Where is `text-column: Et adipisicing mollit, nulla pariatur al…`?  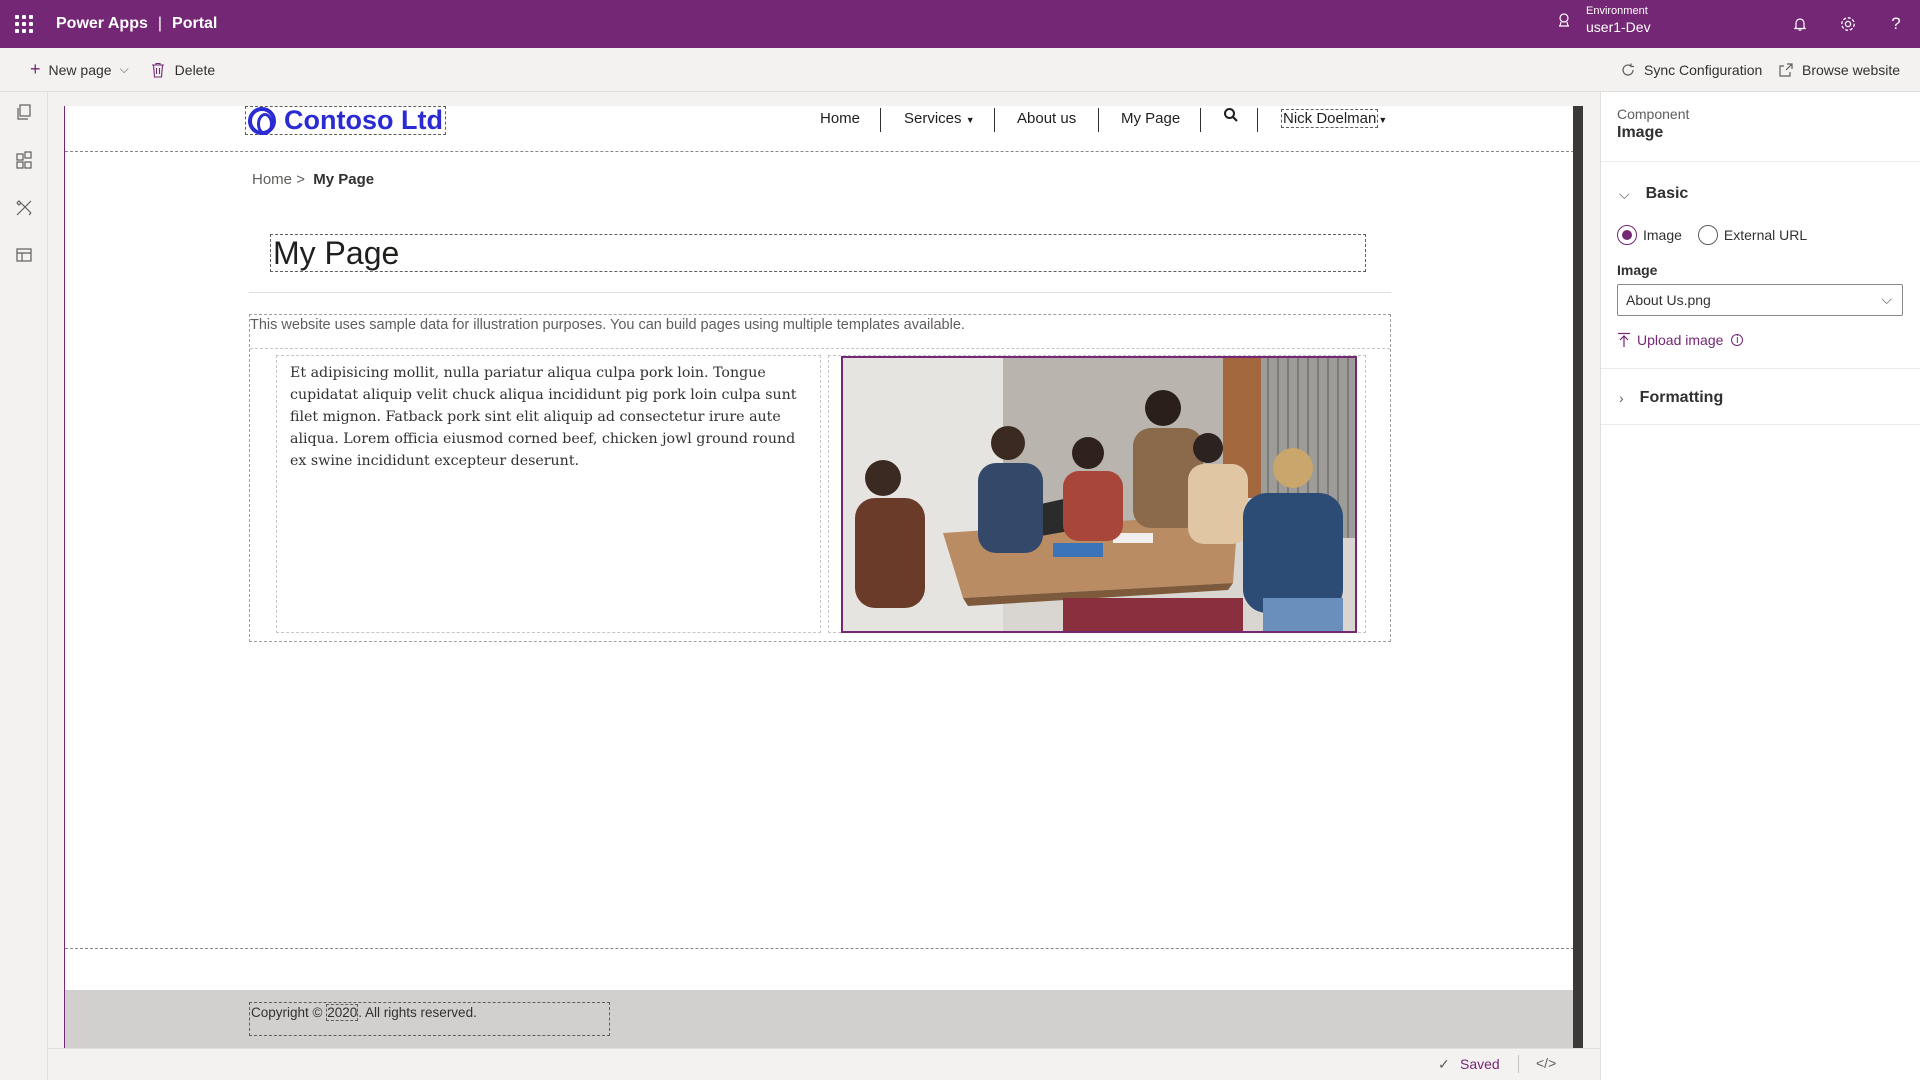
text-column: Et adipisicing mollit, nulla pariatur al… is located at coordinates (548, 494).